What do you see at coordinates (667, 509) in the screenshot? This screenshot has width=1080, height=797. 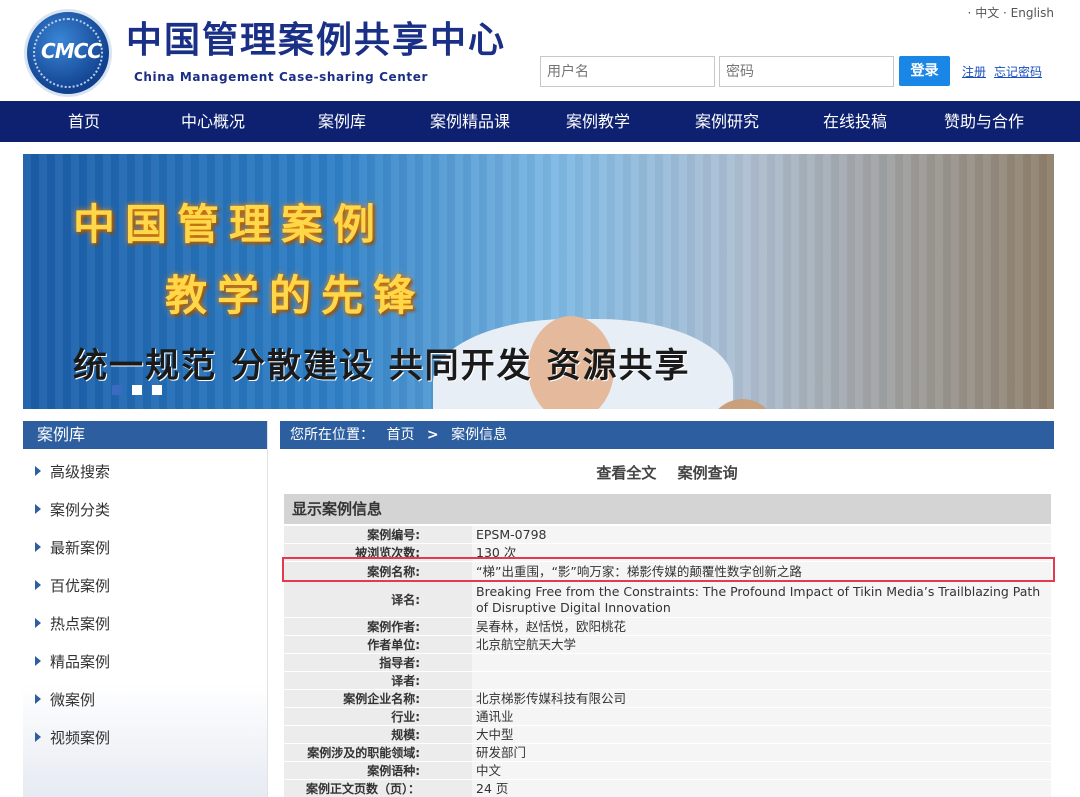 I see `case-info-heading: 显示案例信息` at bounding box center [667, 509].